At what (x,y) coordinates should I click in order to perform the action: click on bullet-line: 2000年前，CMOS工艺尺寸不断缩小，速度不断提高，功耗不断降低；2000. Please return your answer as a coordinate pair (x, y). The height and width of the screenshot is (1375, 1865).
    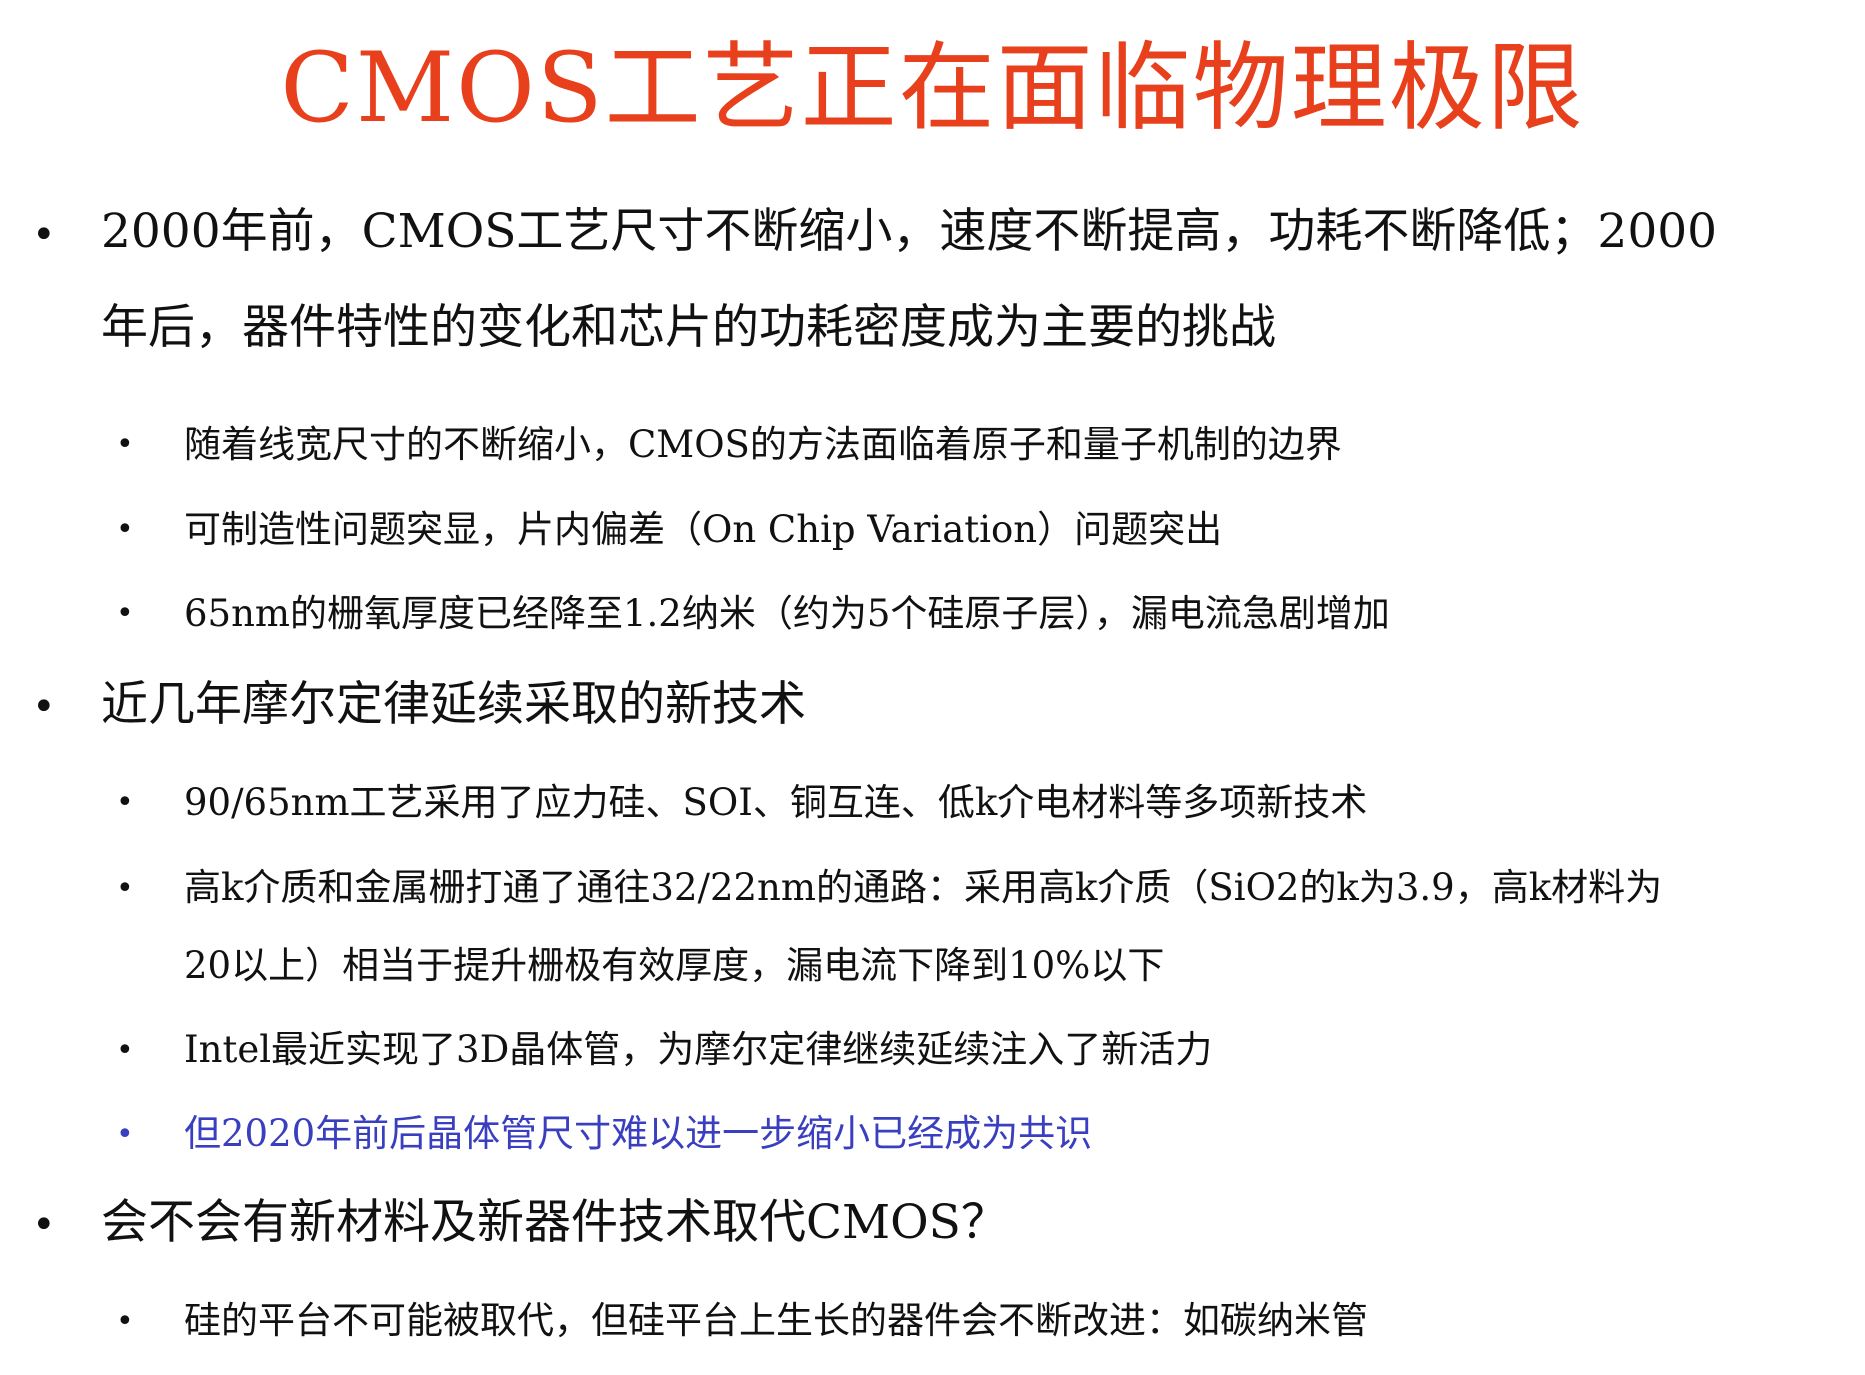
    Looking at the image, I should click on (909, 231).